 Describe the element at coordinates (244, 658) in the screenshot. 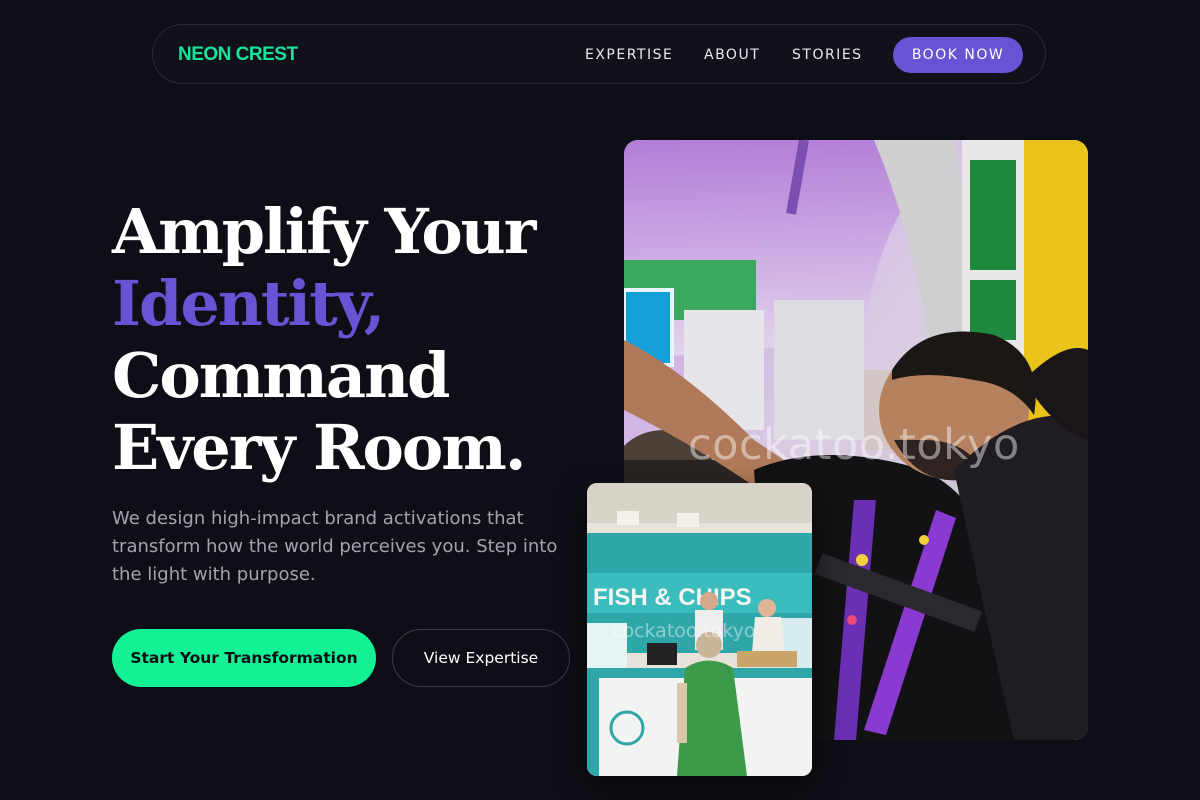

I see `start-transformation-button: Start Your Transformation` at that location.